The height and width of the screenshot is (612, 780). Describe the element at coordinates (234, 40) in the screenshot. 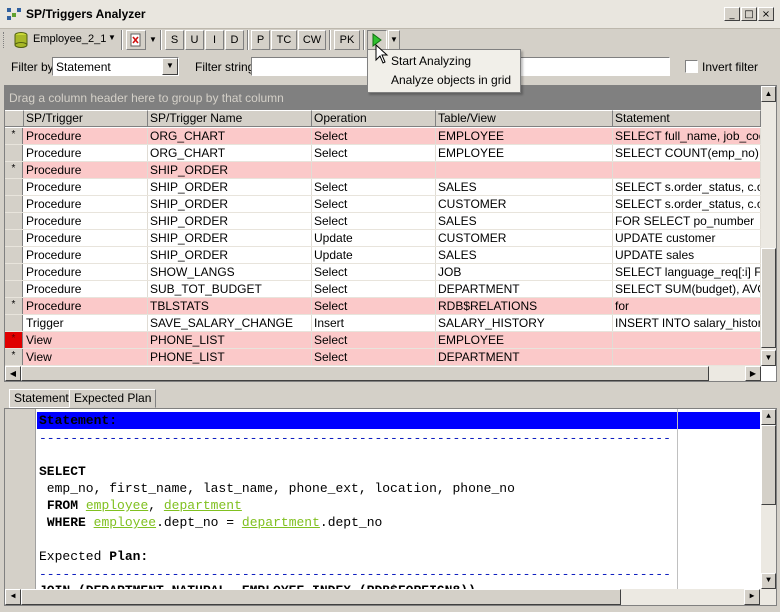

I see `filter-delete-button: D` at that location.